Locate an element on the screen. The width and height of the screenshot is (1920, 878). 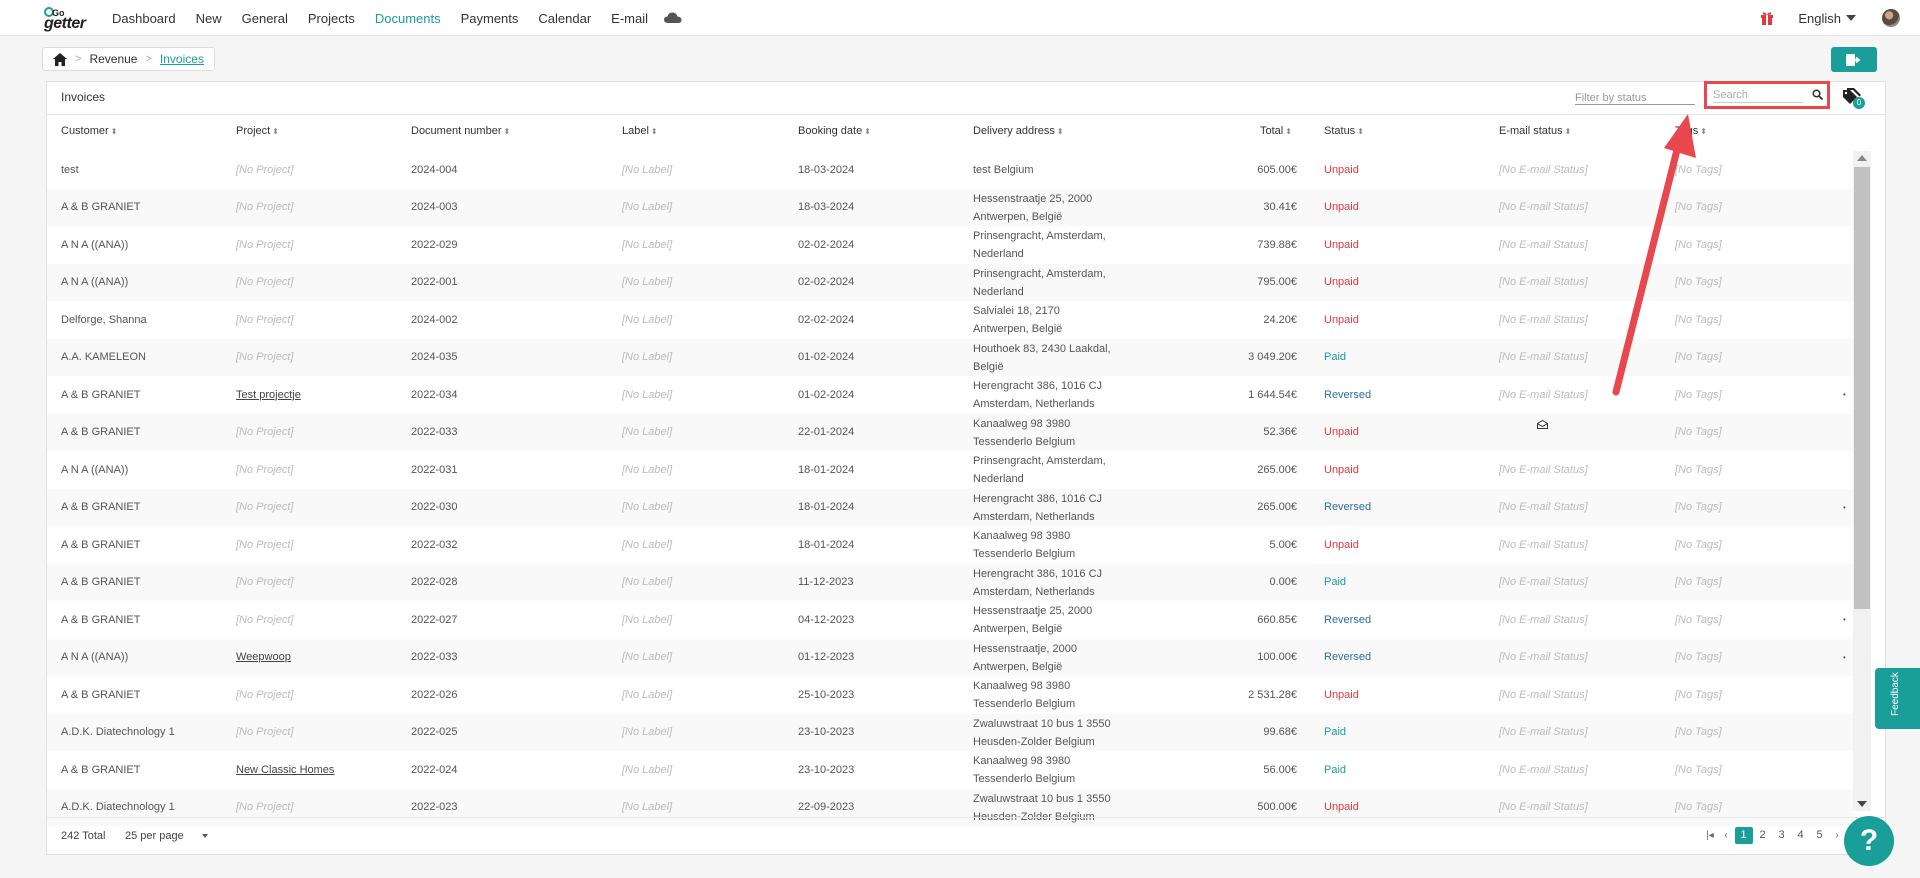
column-header-customer: Customer ⬍ is located at coordinates (89, 131).